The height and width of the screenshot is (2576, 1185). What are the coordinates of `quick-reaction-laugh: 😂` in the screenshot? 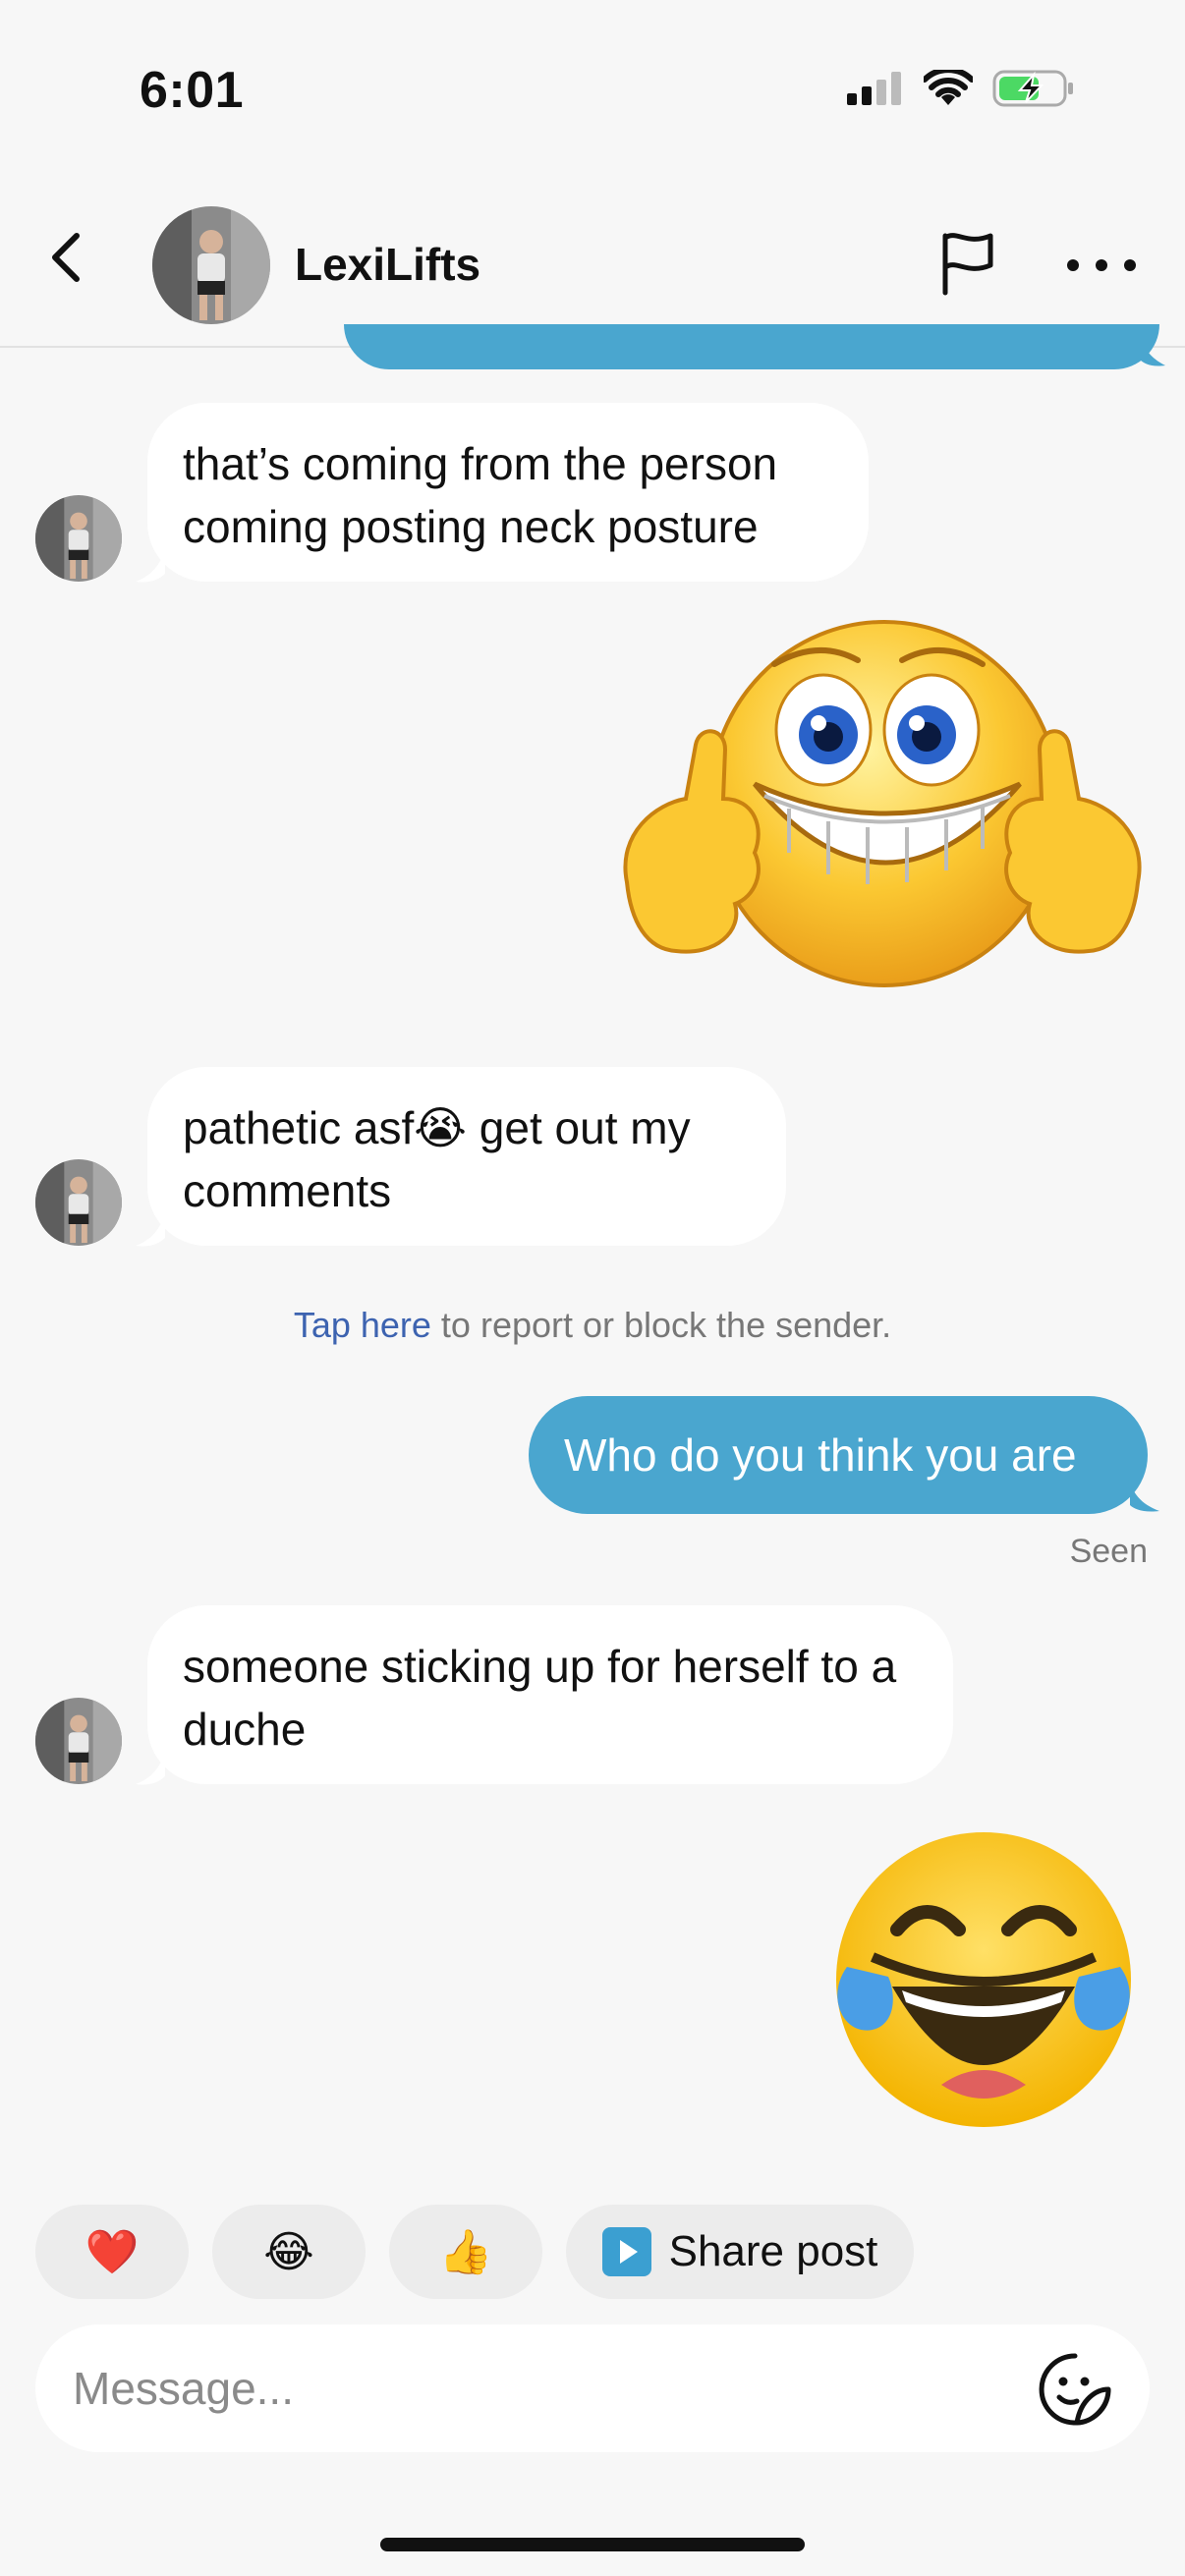 It's located at (289, 2252).